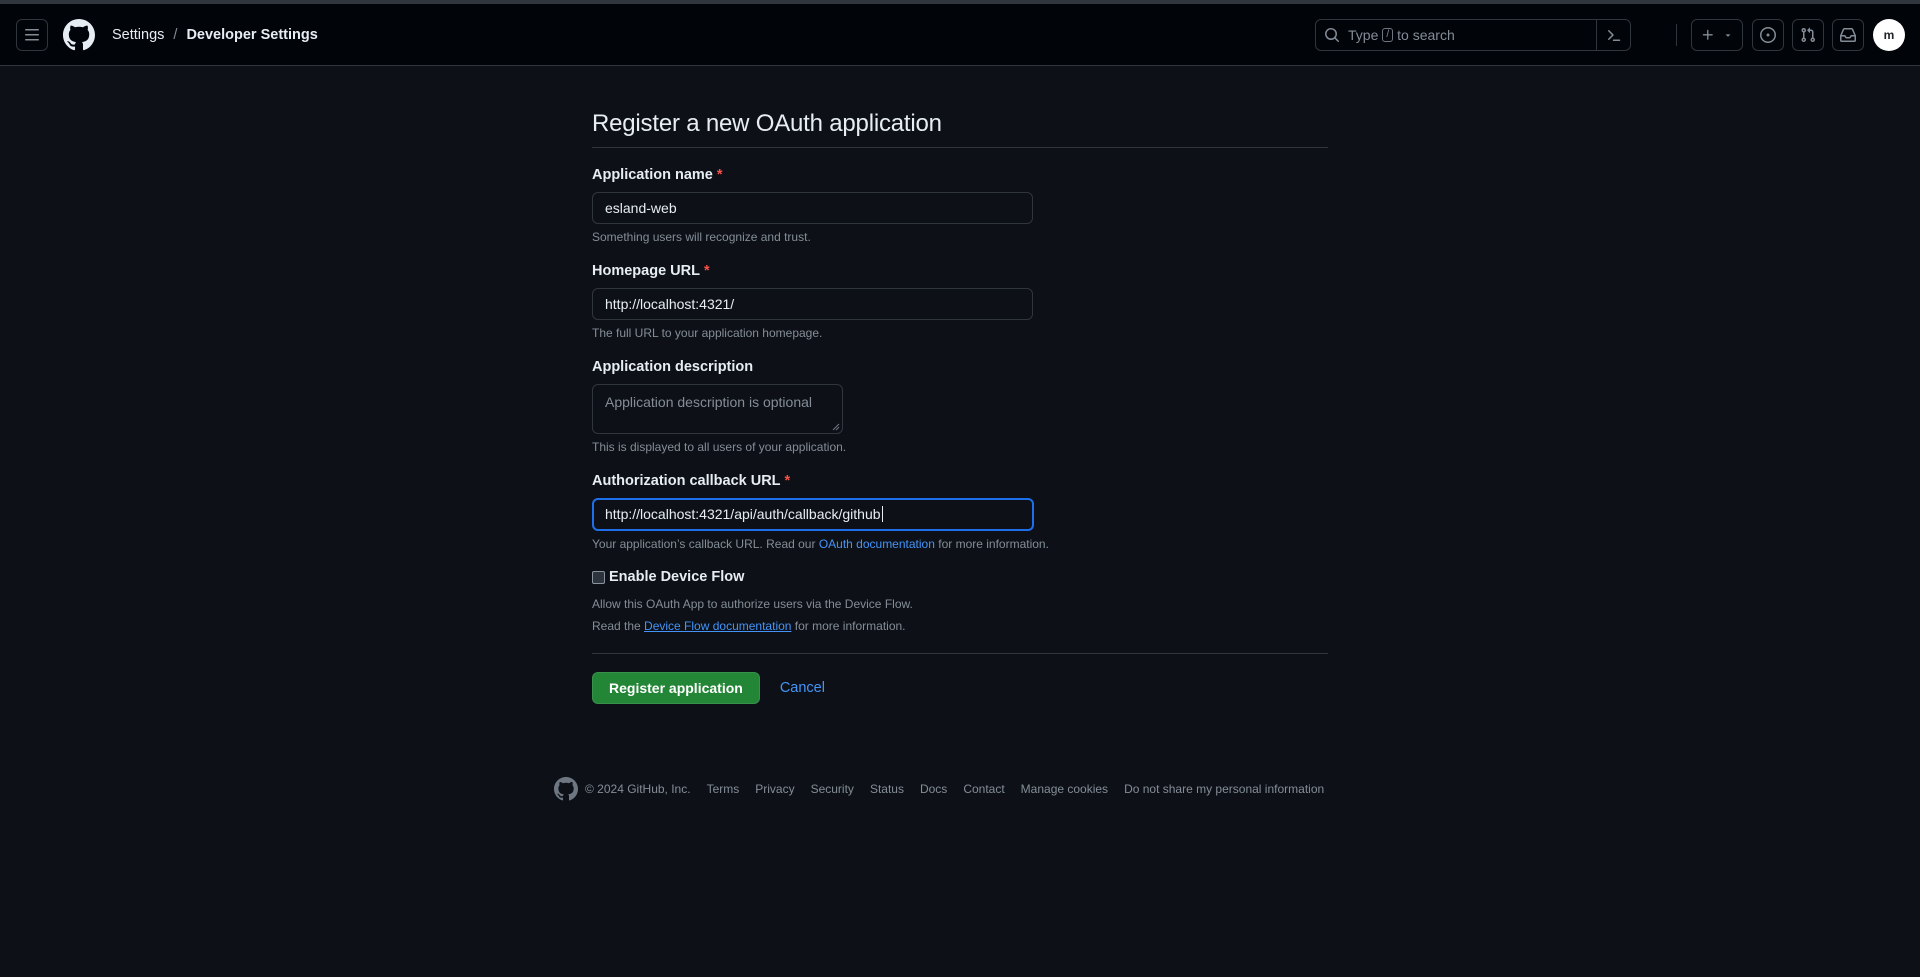 This screenshot has width=1920, height=977. Describe the element at coordinates (1363, 35) in the screenshot. I see `search-placeholder-prefix: Type` at that location.